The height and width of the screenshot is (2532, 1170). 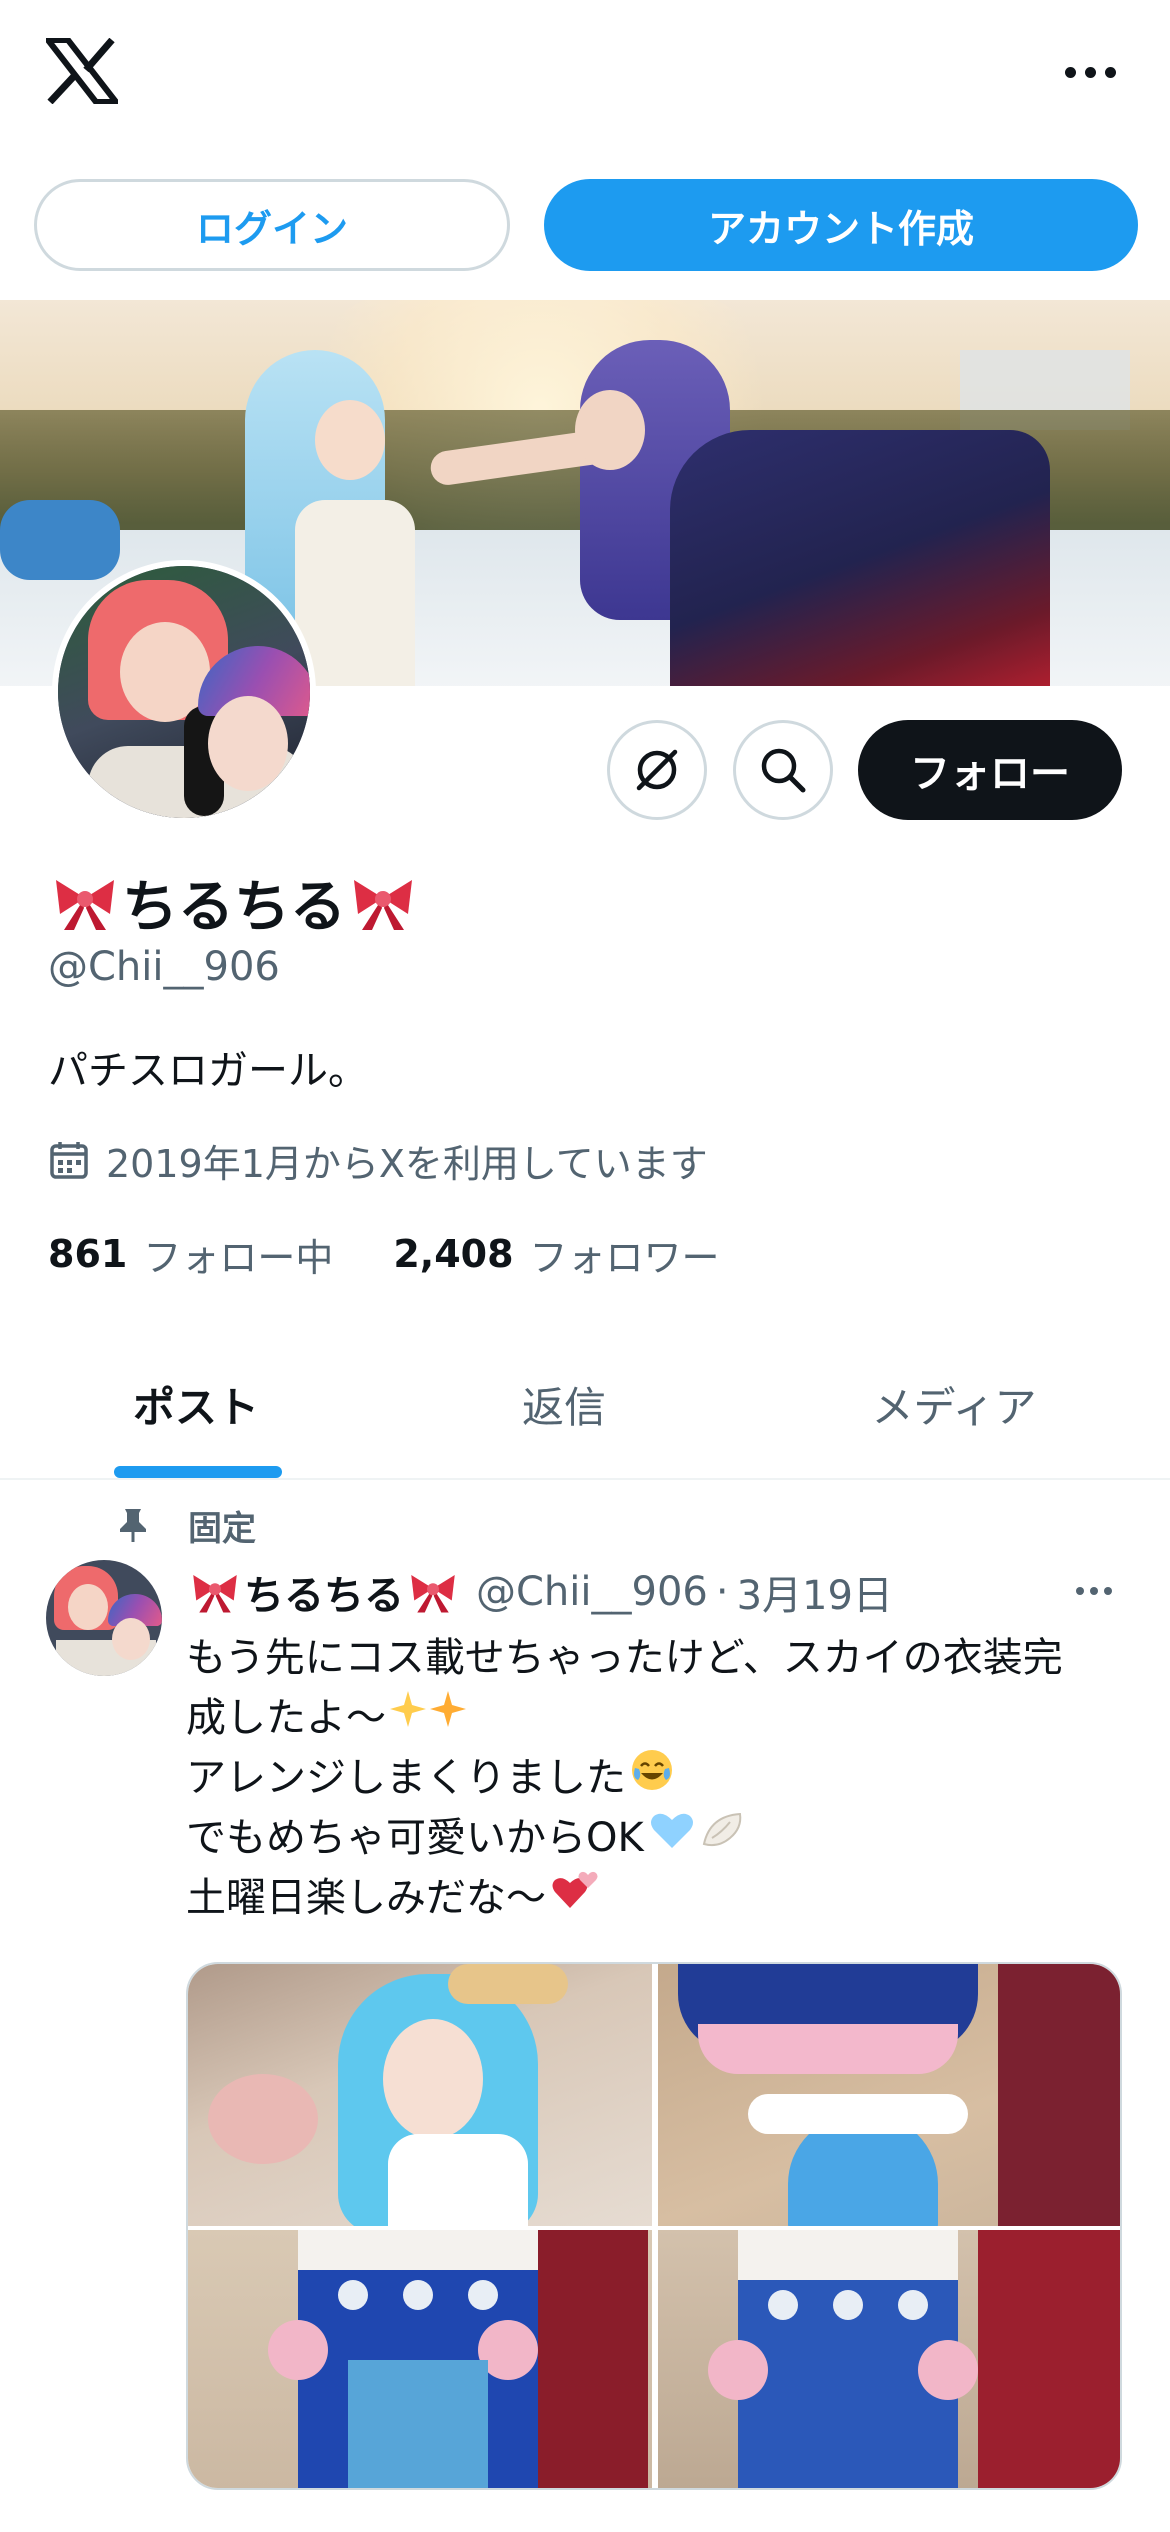 I want to click on two-hearts-emoji-icon, so click(x=575, y=1898).